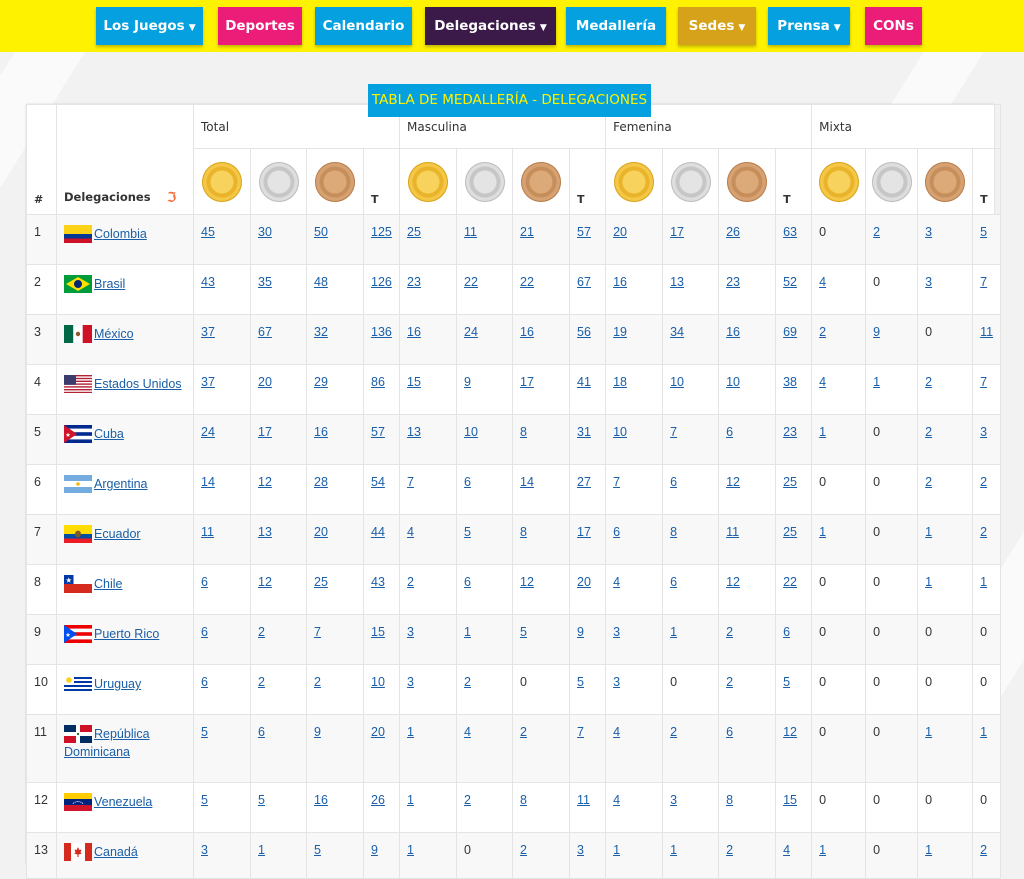 The image size is (1024, 879). Describe the element at coordinates (109, 434) in the screenshot. I see `delegation-link: Cuba` at that location.